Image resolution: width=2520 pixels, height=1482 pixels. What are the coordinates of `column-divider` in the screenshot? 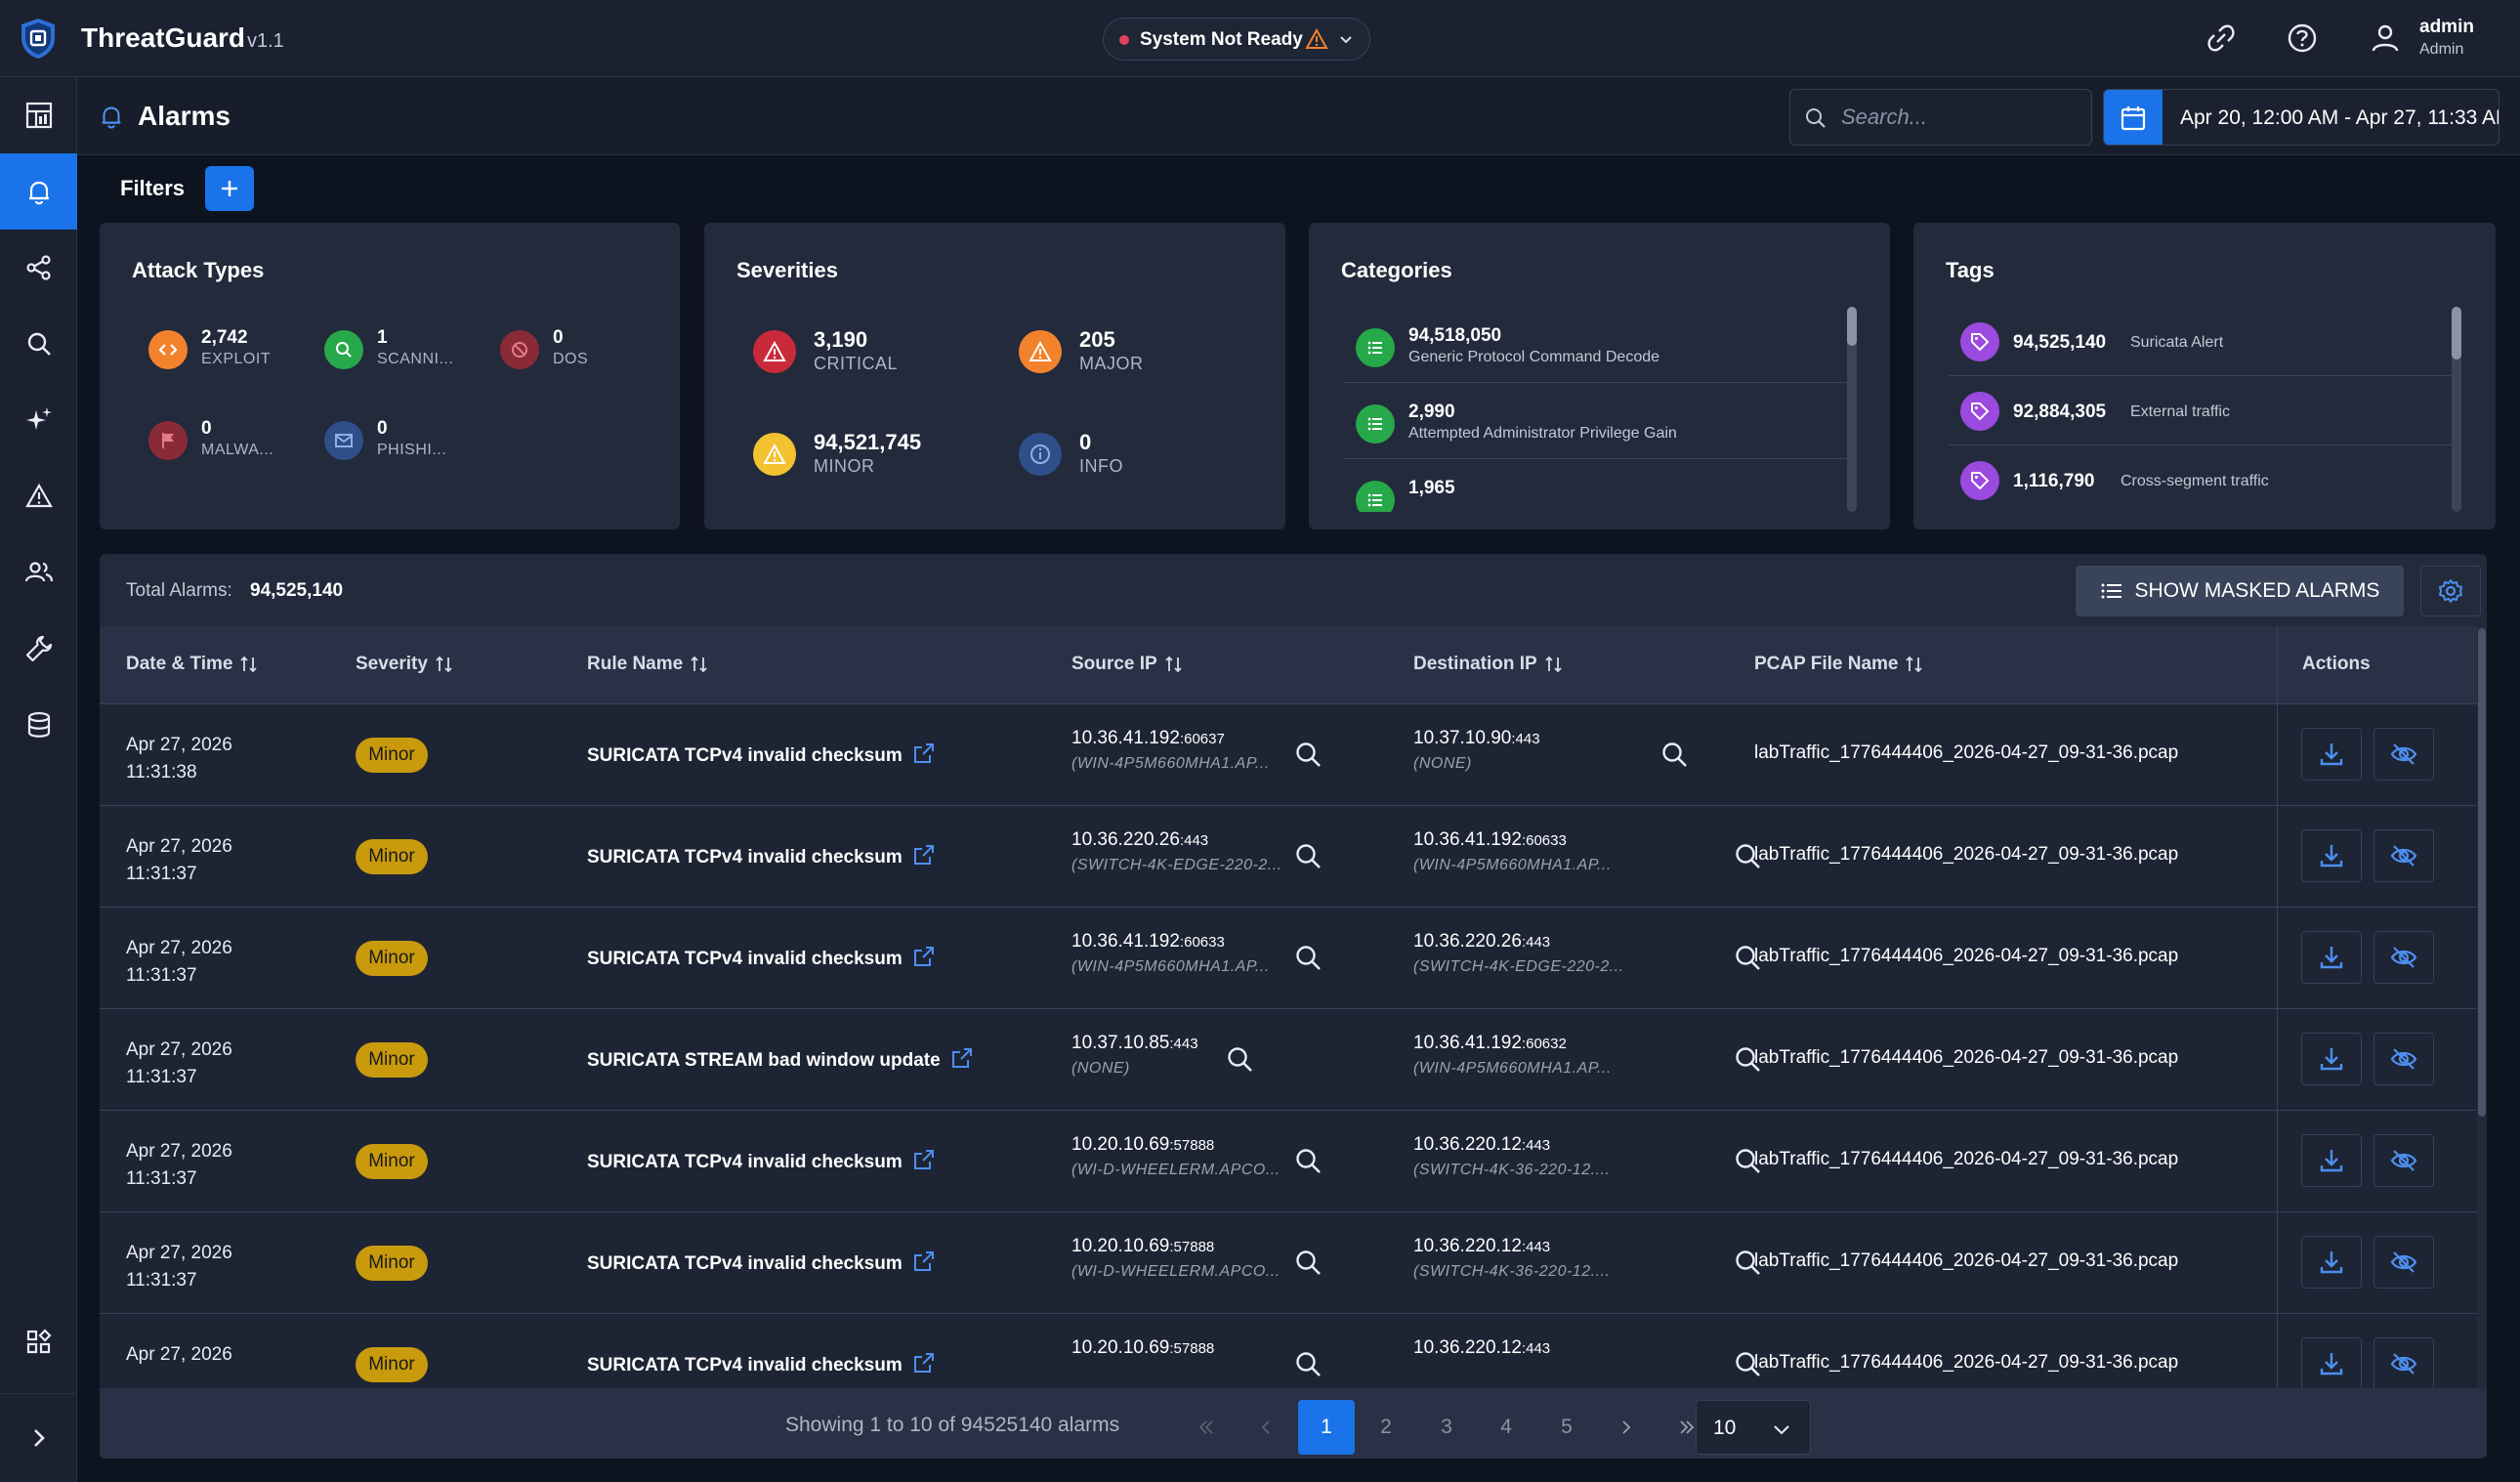 It's located at (2277, 755).